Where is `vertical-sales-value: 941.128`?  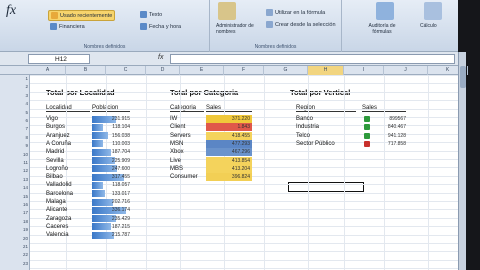
vertical-sales-value: 941.128 is located at coordinates (396, 135).